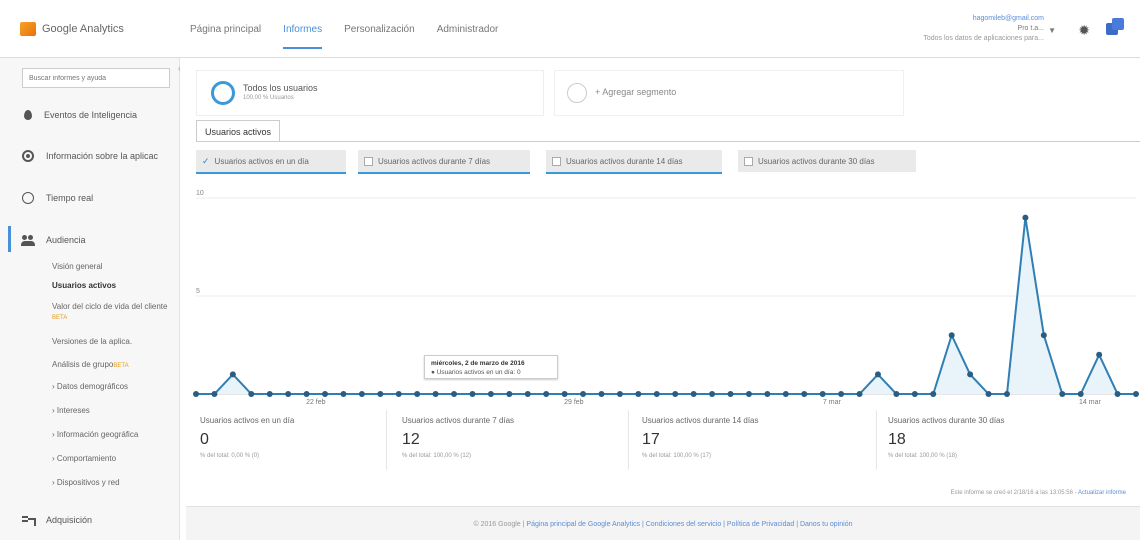 The width and height of the screenshot is (1140, 540). I want to click on acquisition-icon, so click(29, 520).